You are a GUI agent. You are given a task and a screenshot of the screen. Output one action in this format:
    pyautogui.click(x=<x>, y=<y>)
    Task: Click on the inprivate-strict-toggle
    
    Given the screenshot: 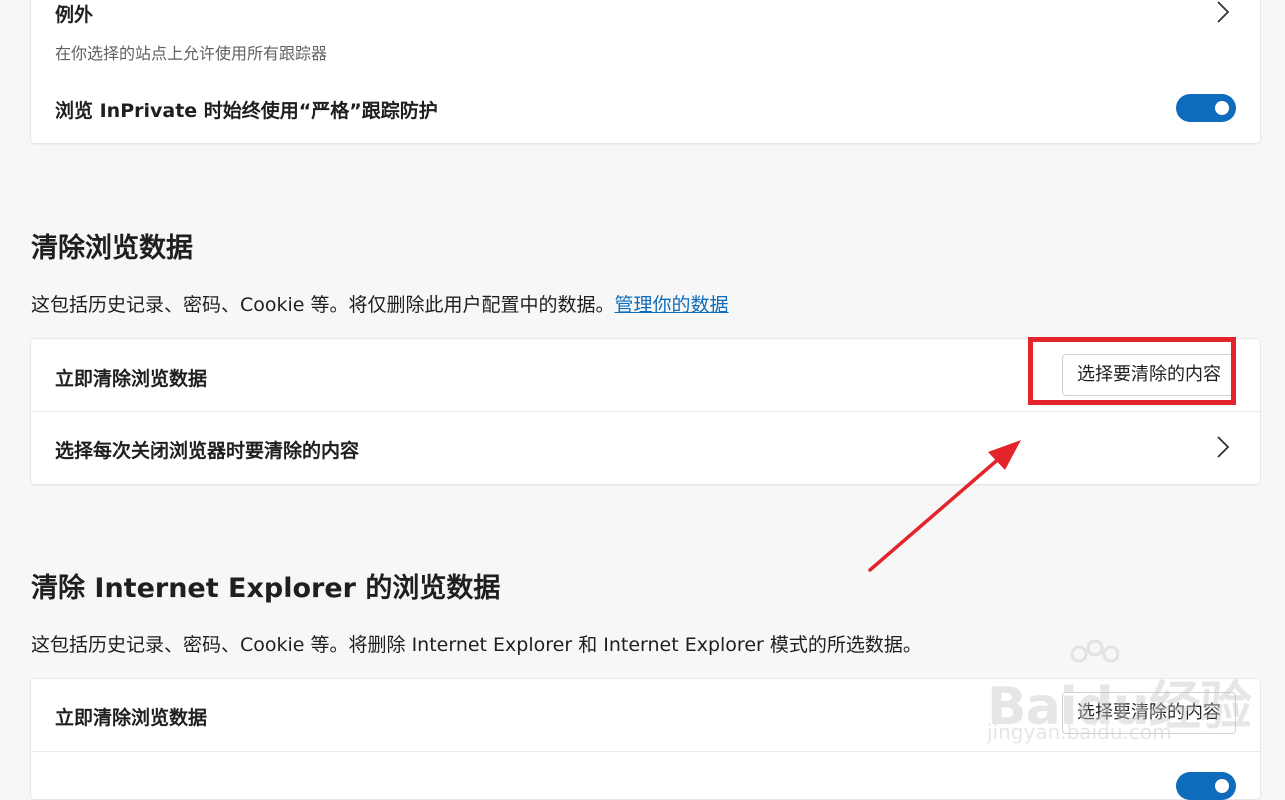 What is the action you would take?
    pyautogui.click(x=1206, y=108)
    